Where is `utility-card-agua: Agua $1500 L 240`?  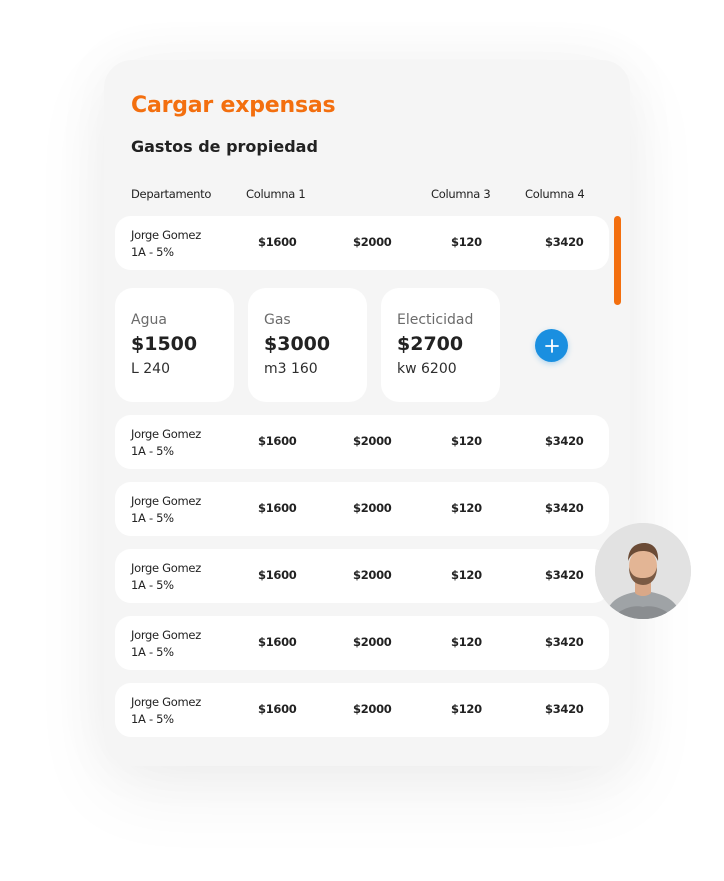
utility-card-agua: Agua $1500 L 240 is located at coordinates (174, 345).